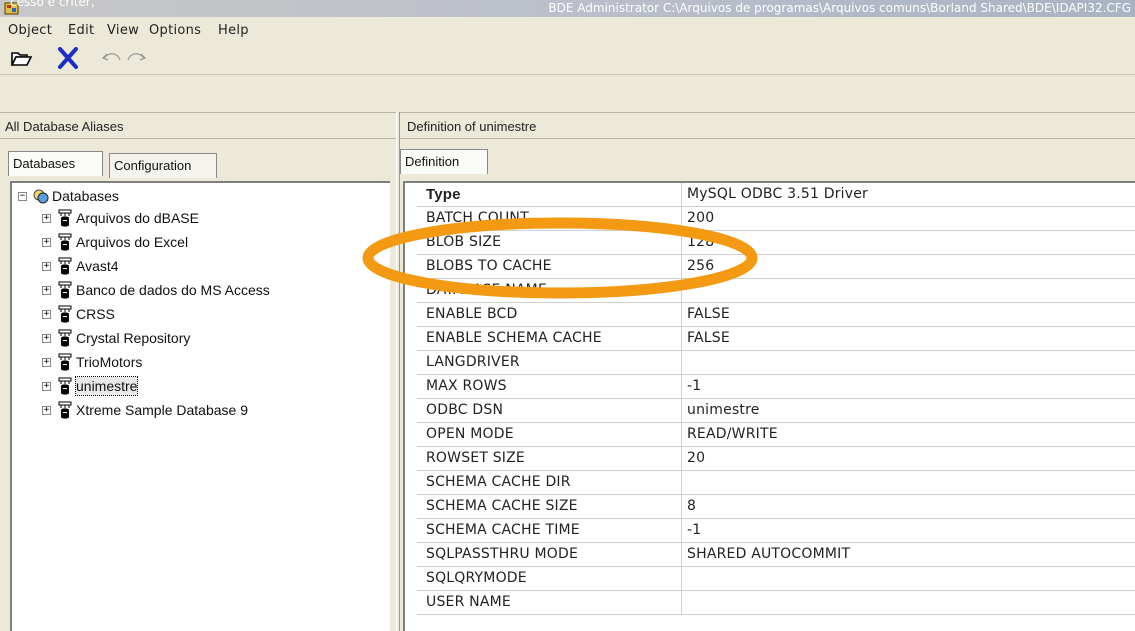 The width and height of the screenshot is (1135, 631). I want to click on menu-bar: Object Edit View Options Help, so click(567, 30).